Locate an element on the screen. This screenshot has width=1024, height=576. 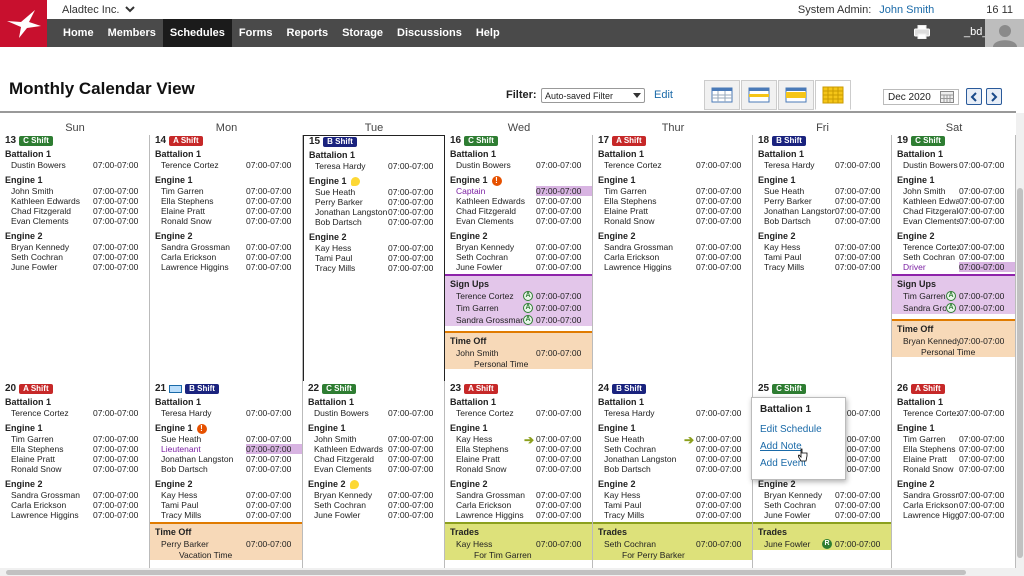
alert-icon: ! is located at coordinates (201, 428).